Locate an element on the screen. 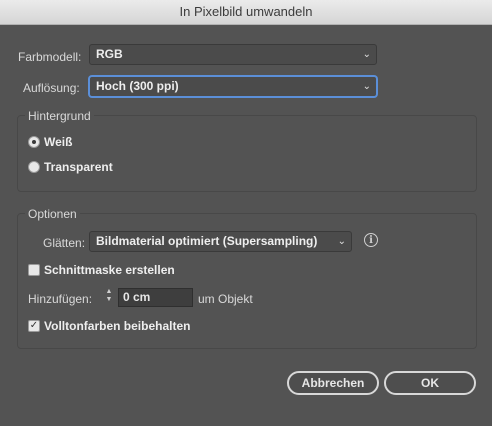 Image resolution: width=492 pixels, height=426 pixels. color-model-select: RGB ⌄ is located at coordinates (233, 54).